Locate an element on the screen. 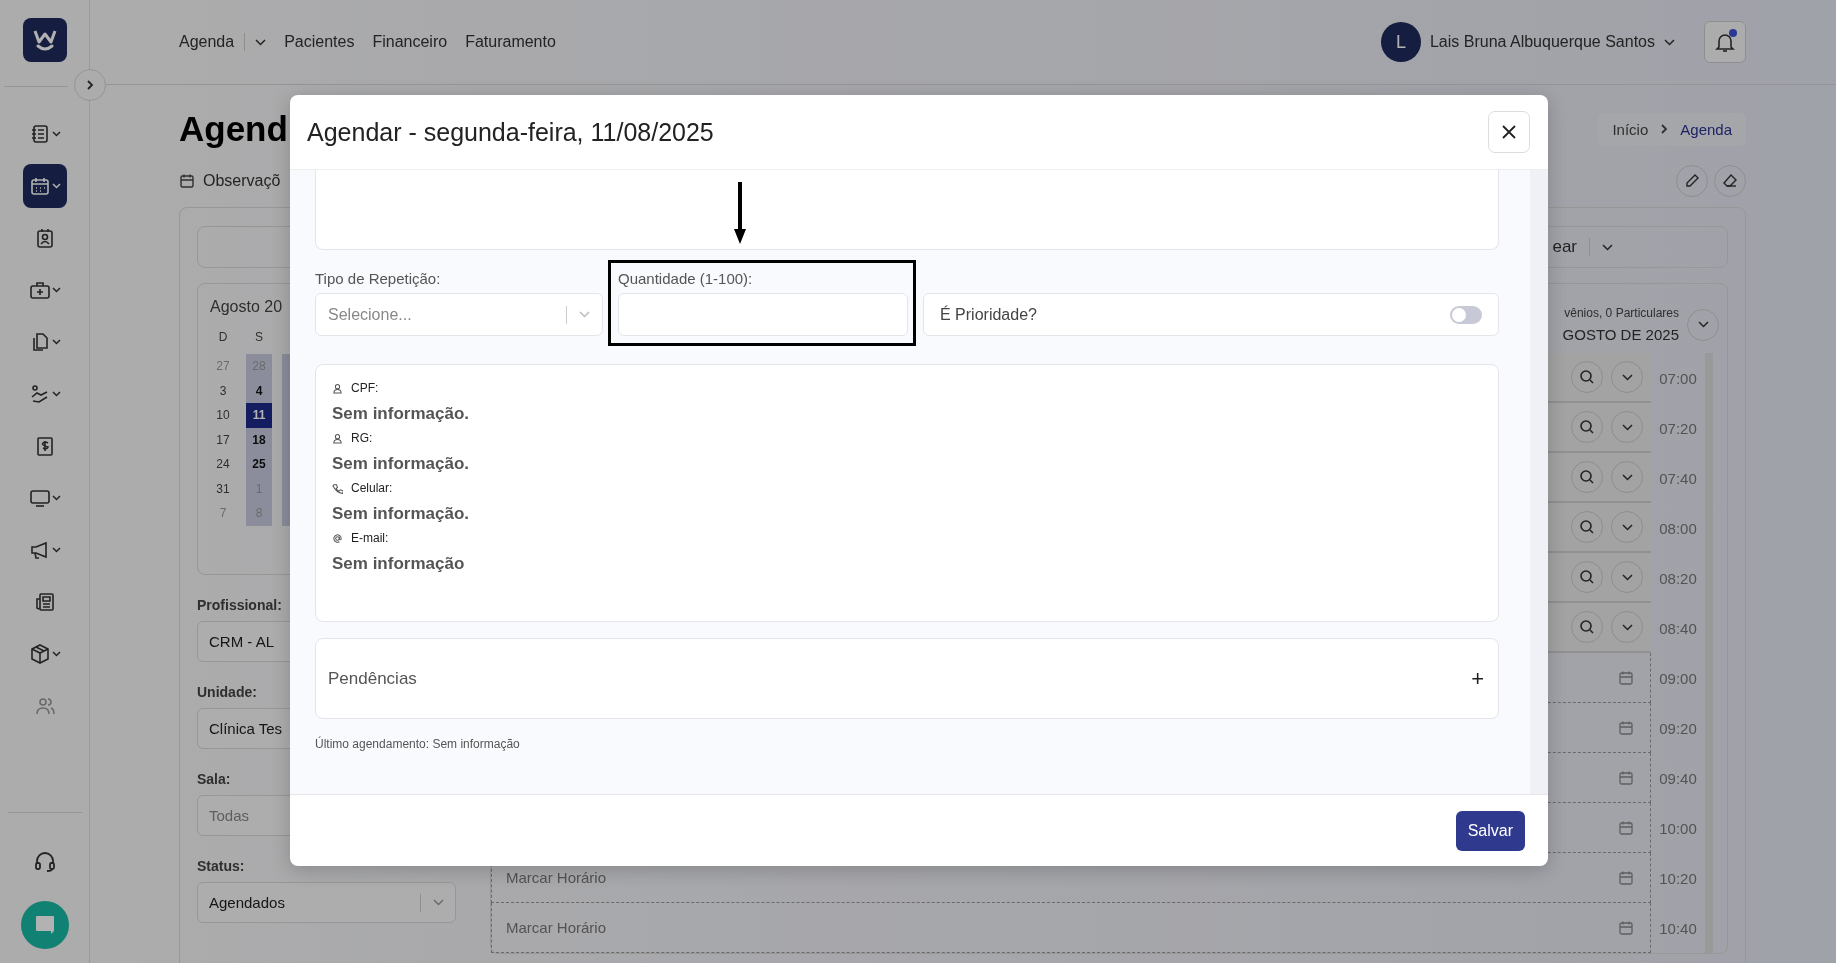  monitor-icon is located at coordinates (39, 498).